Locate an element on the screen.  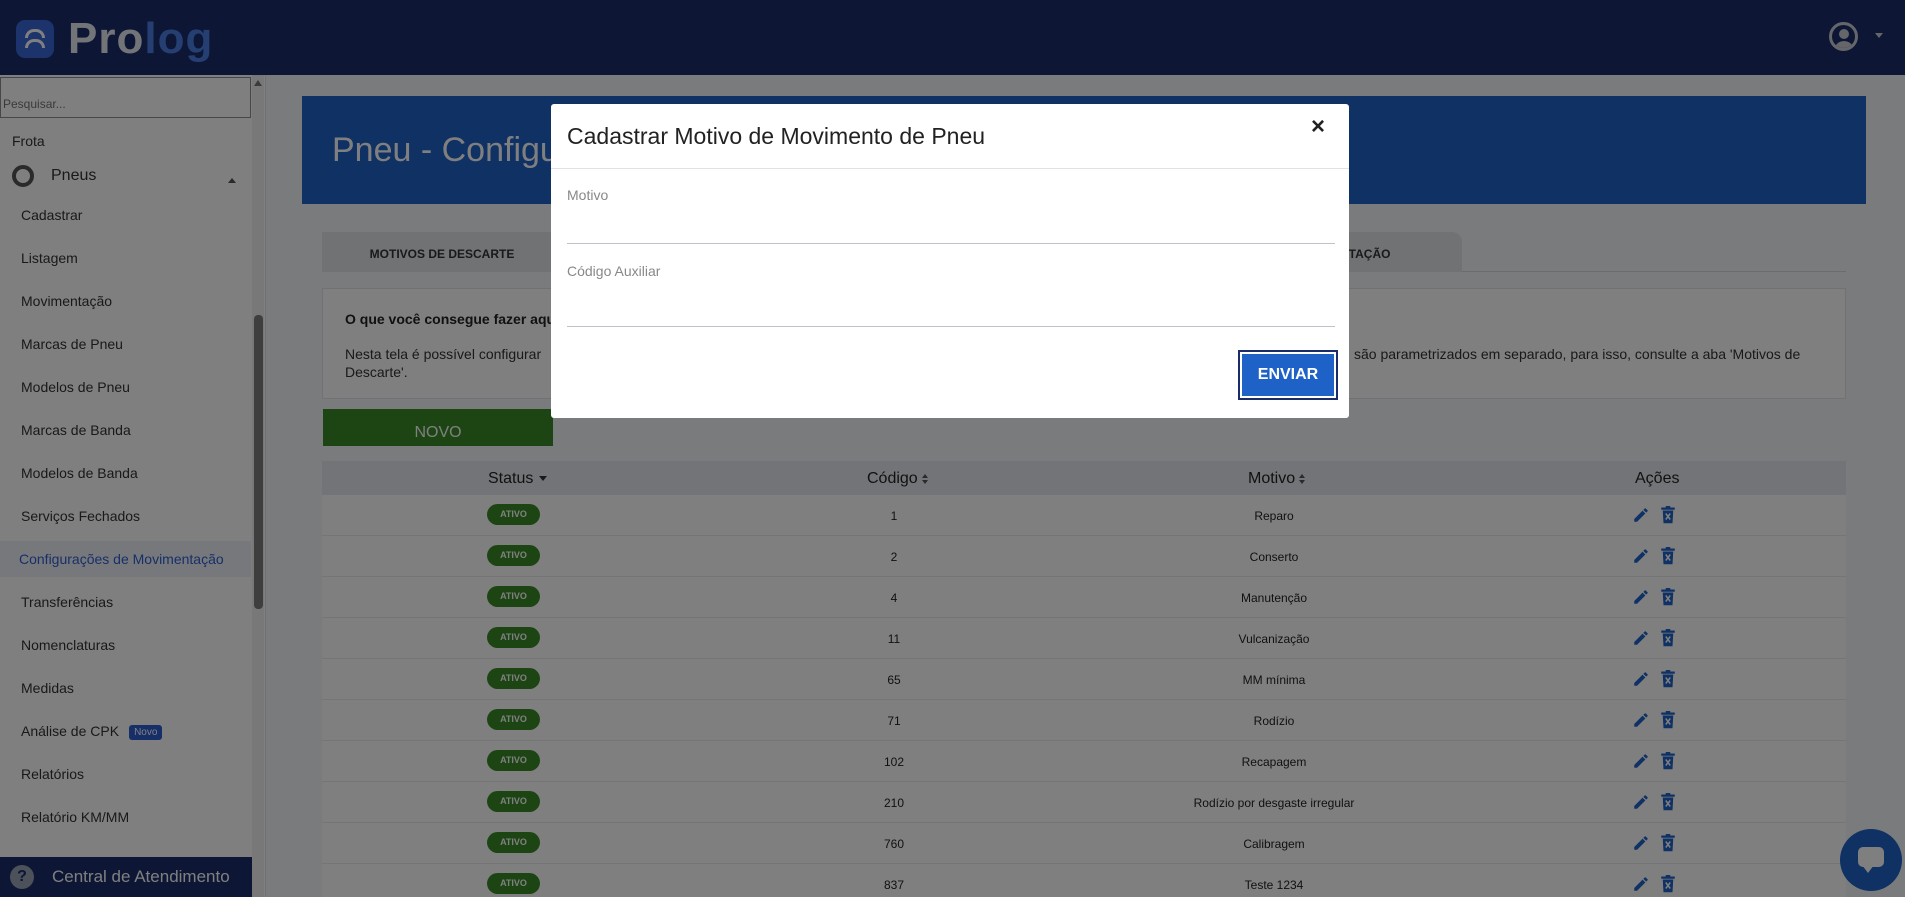
motivo-label: Motivo is located at coordinates (588, 195).